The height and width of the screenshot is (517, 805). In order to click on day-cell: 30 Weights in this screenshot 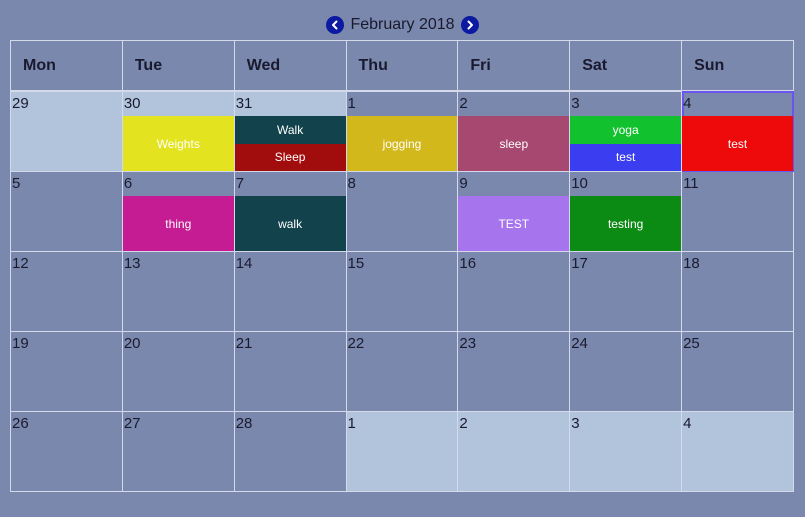, I will do `click(178, 131)`.